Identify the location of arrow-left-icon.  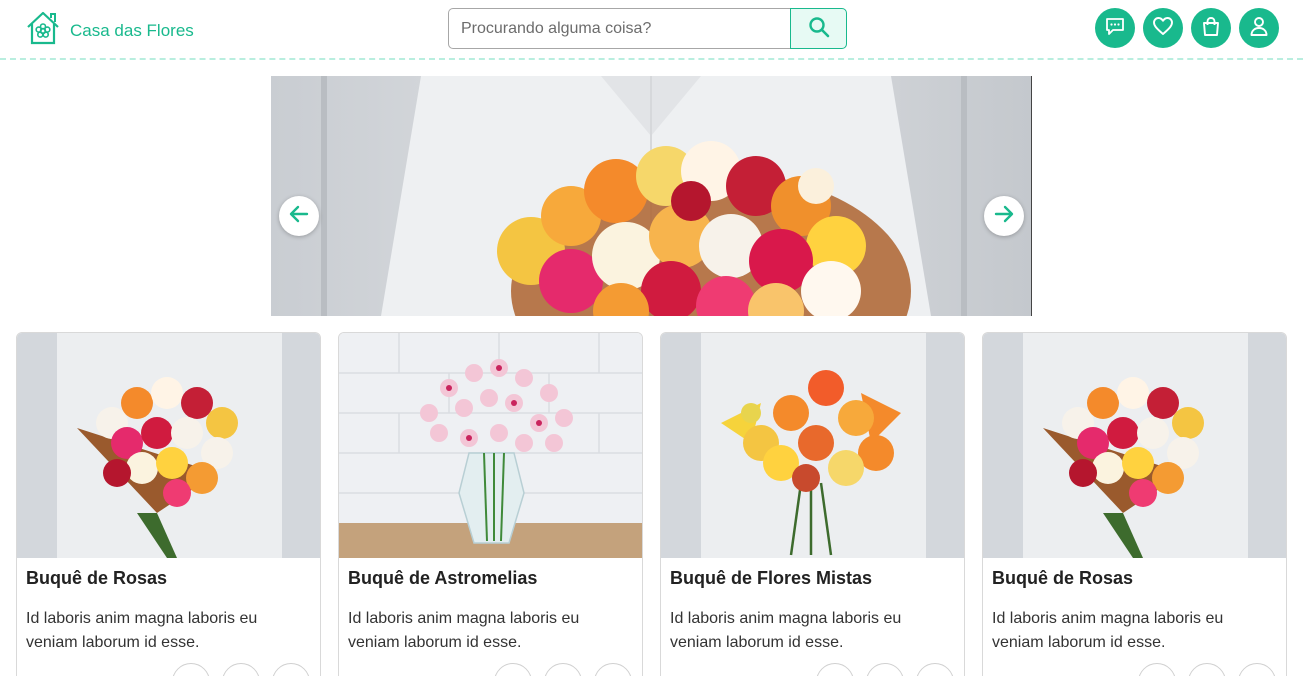
(299, 216).